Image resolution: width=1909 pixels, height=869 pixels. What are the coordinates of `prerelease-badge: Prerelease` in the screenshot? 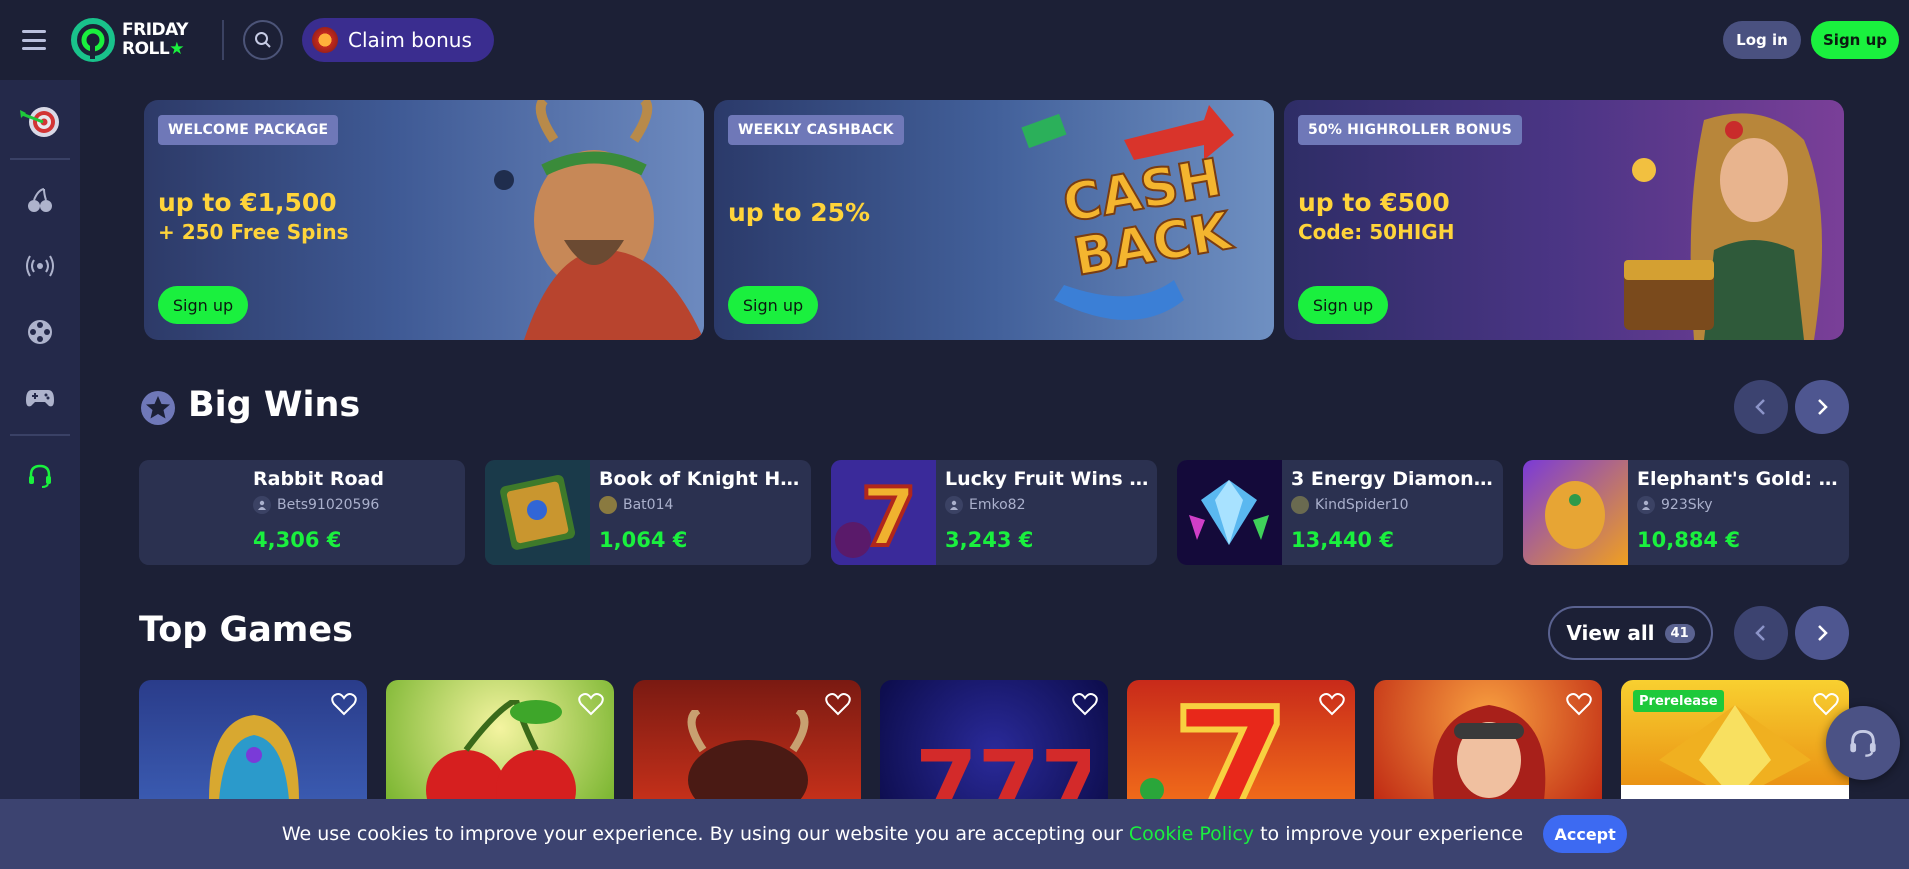 It's located at (1678, 701).